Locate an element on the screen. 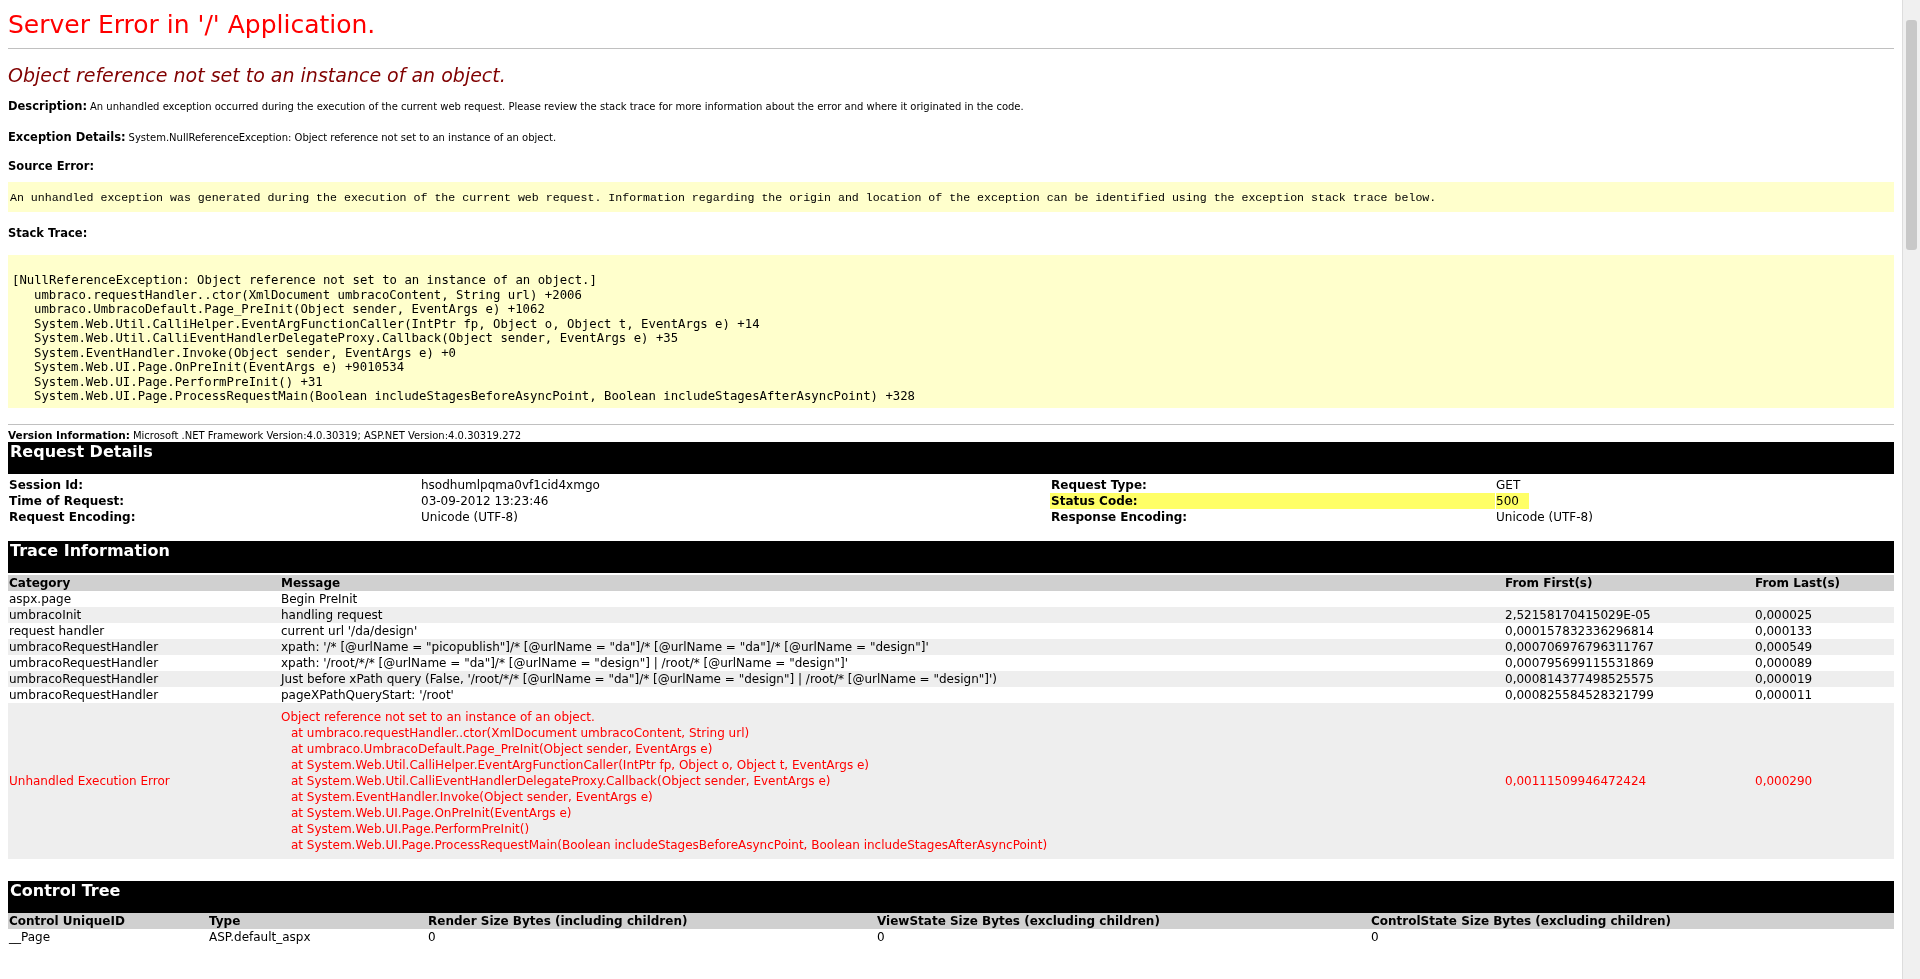  exception-details-text: System.NullReferenceException: Object reference not set to an instance of an object. is located at coordinates (342, 137).